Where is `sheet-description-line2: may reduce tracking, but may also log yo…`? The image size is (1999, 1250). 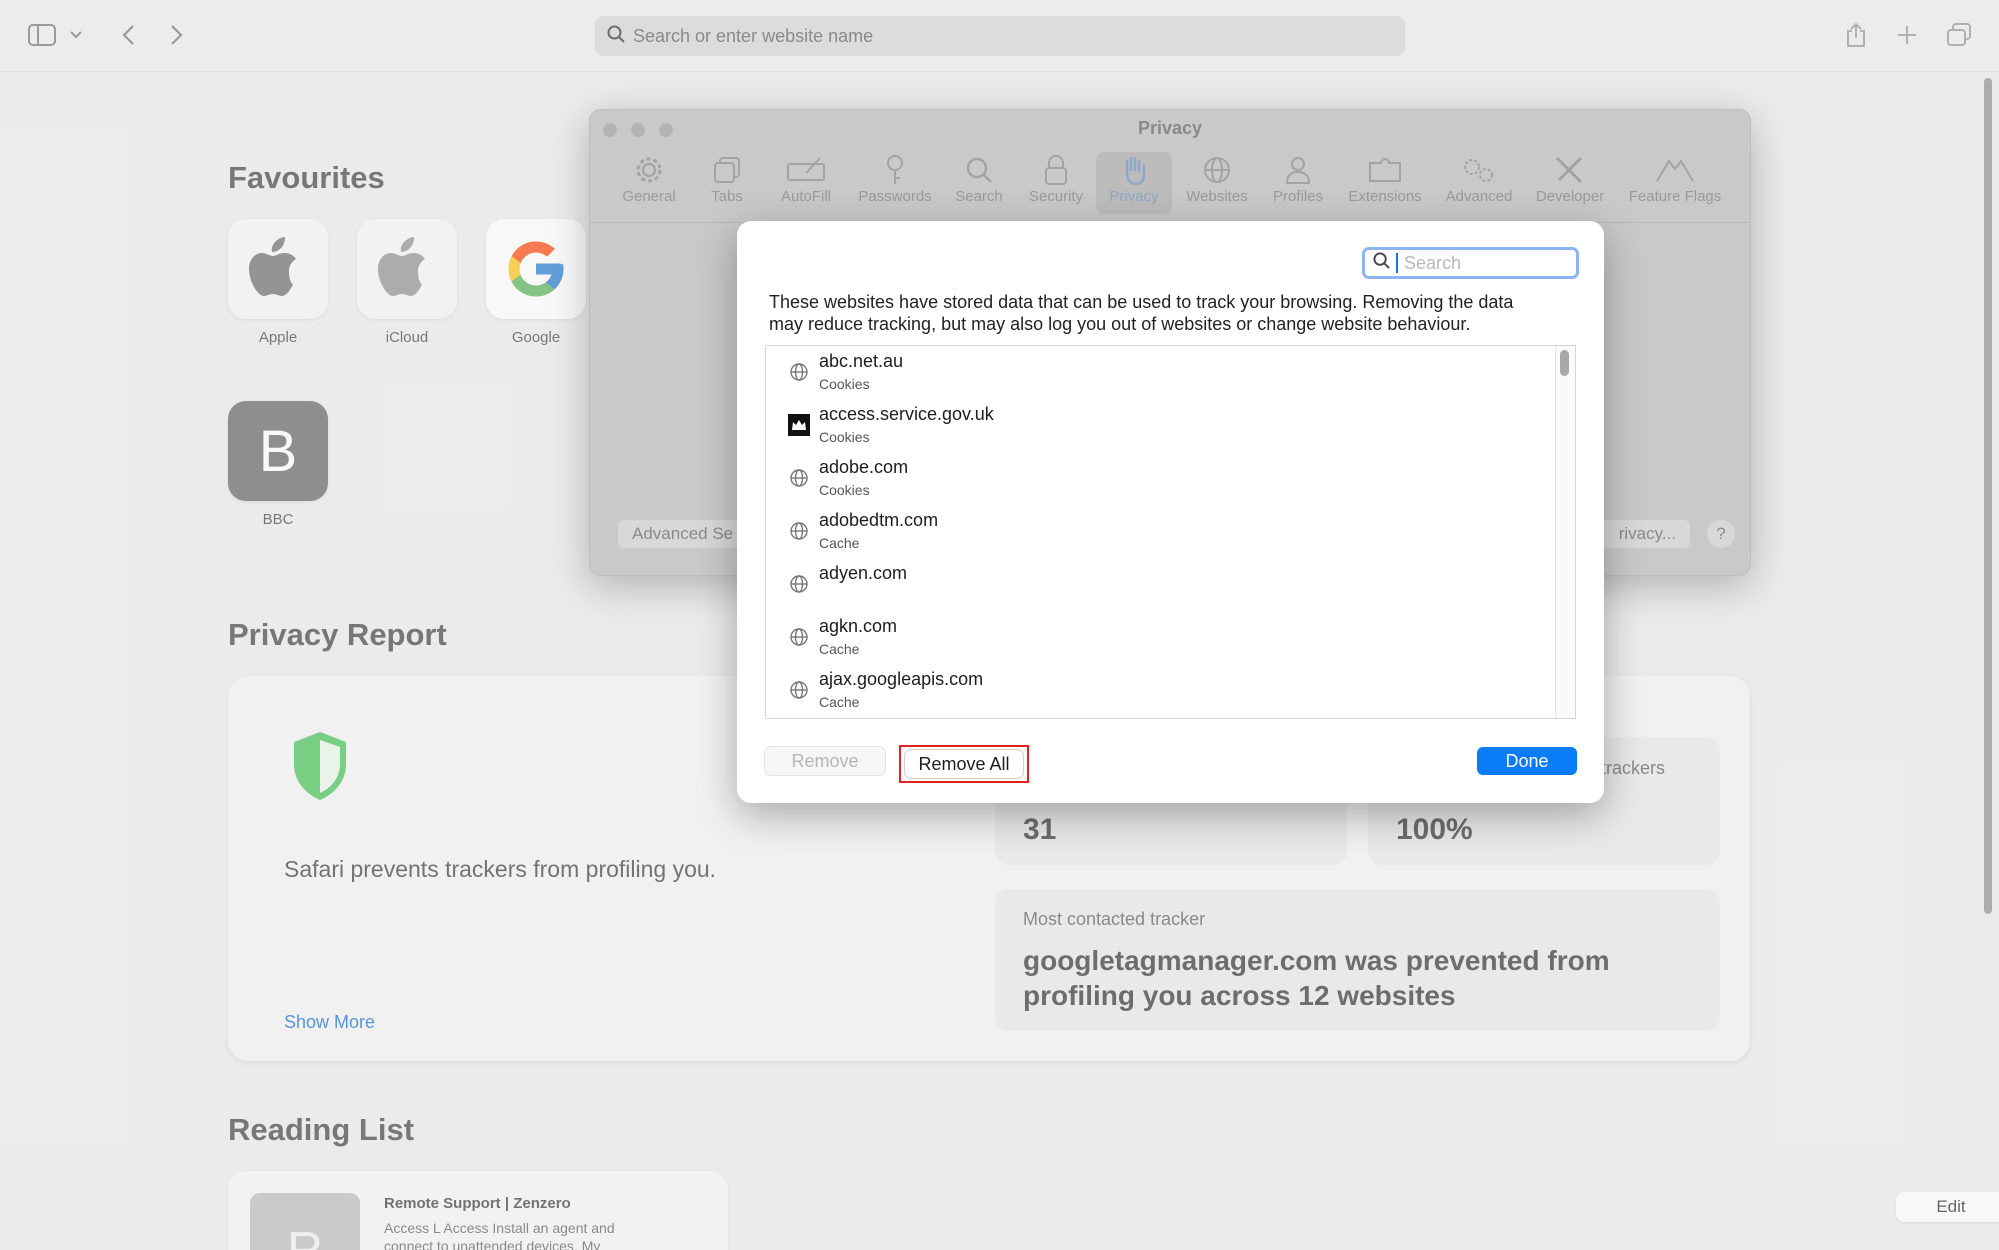
sheet-description-line2: may reduce tracking, but may also log yo… is located at coordinates (1120, 324).